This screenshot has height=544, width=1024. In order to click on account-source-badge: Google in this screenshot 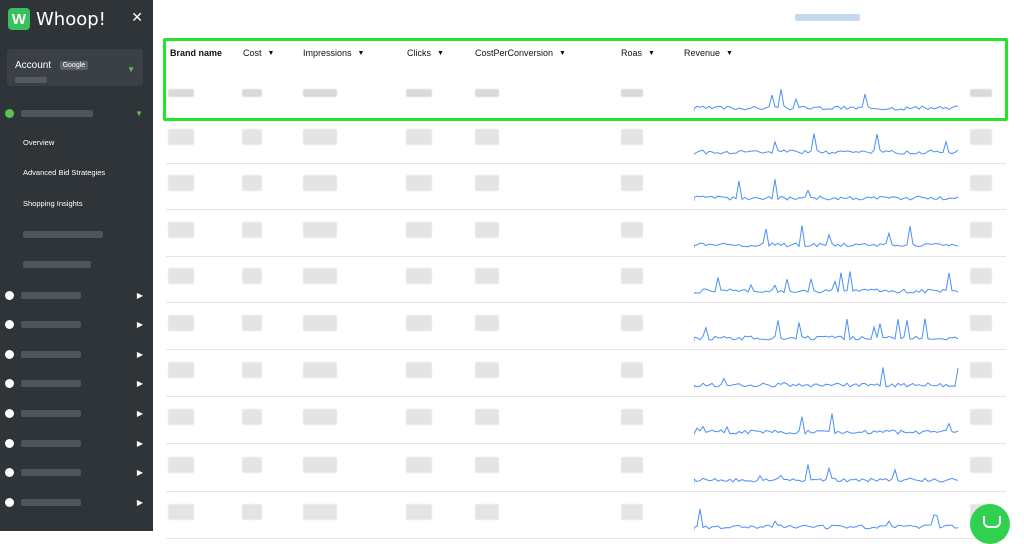, I will do `click(74, 65)`.